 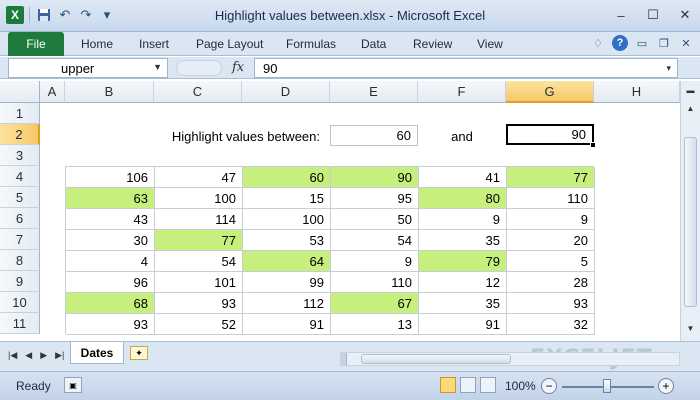 What do you see at coordinates (598, 43) in the screenshot?
I see `ribbon-minimize-icon: ♢` at bounding box center [598, 43].